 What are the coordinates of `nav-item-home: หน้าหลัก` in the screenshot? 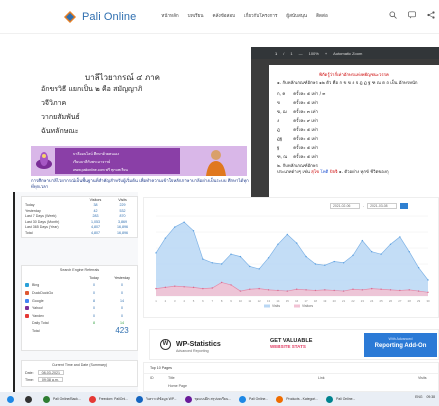 It's located at (169, 16).